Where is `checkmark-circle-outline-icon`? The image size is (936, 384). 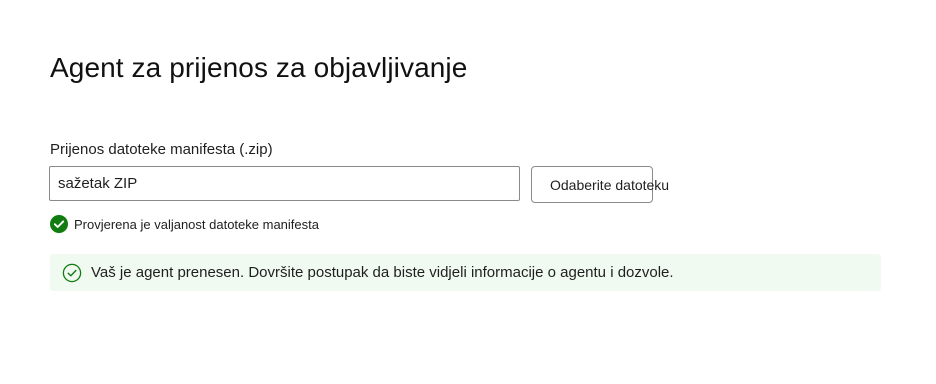 checkmark-circle-outline-icon is located at coordinates (72, 273).